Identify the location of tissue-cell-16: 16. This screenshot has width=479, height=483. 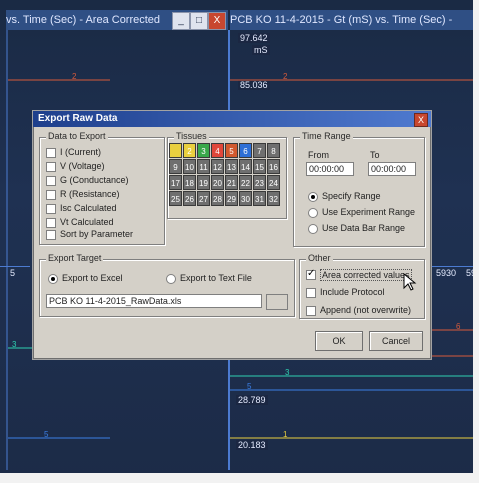
(273, 166).